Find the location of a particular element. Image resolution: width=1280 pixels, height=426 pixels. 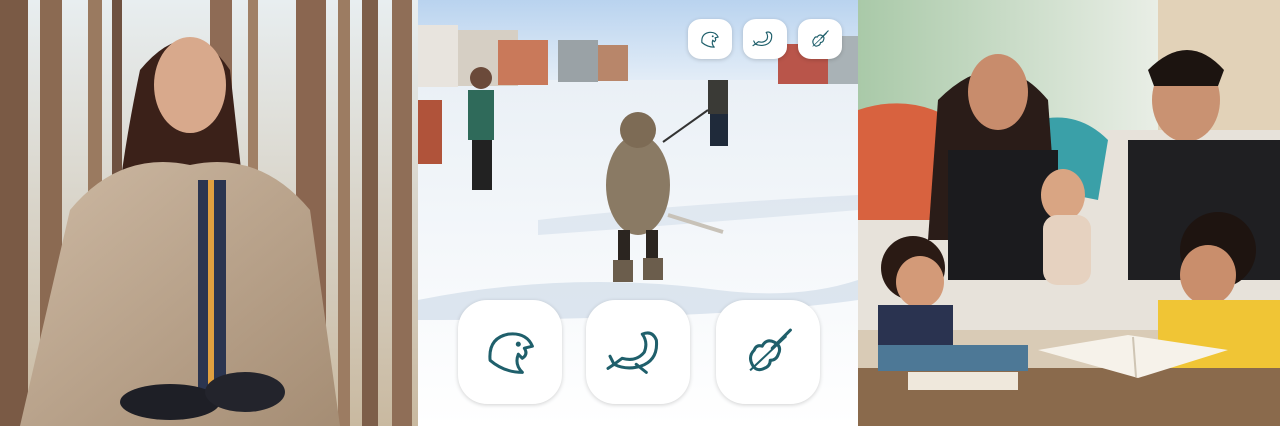

fiddle-badge is located at coordinates (768, 352).